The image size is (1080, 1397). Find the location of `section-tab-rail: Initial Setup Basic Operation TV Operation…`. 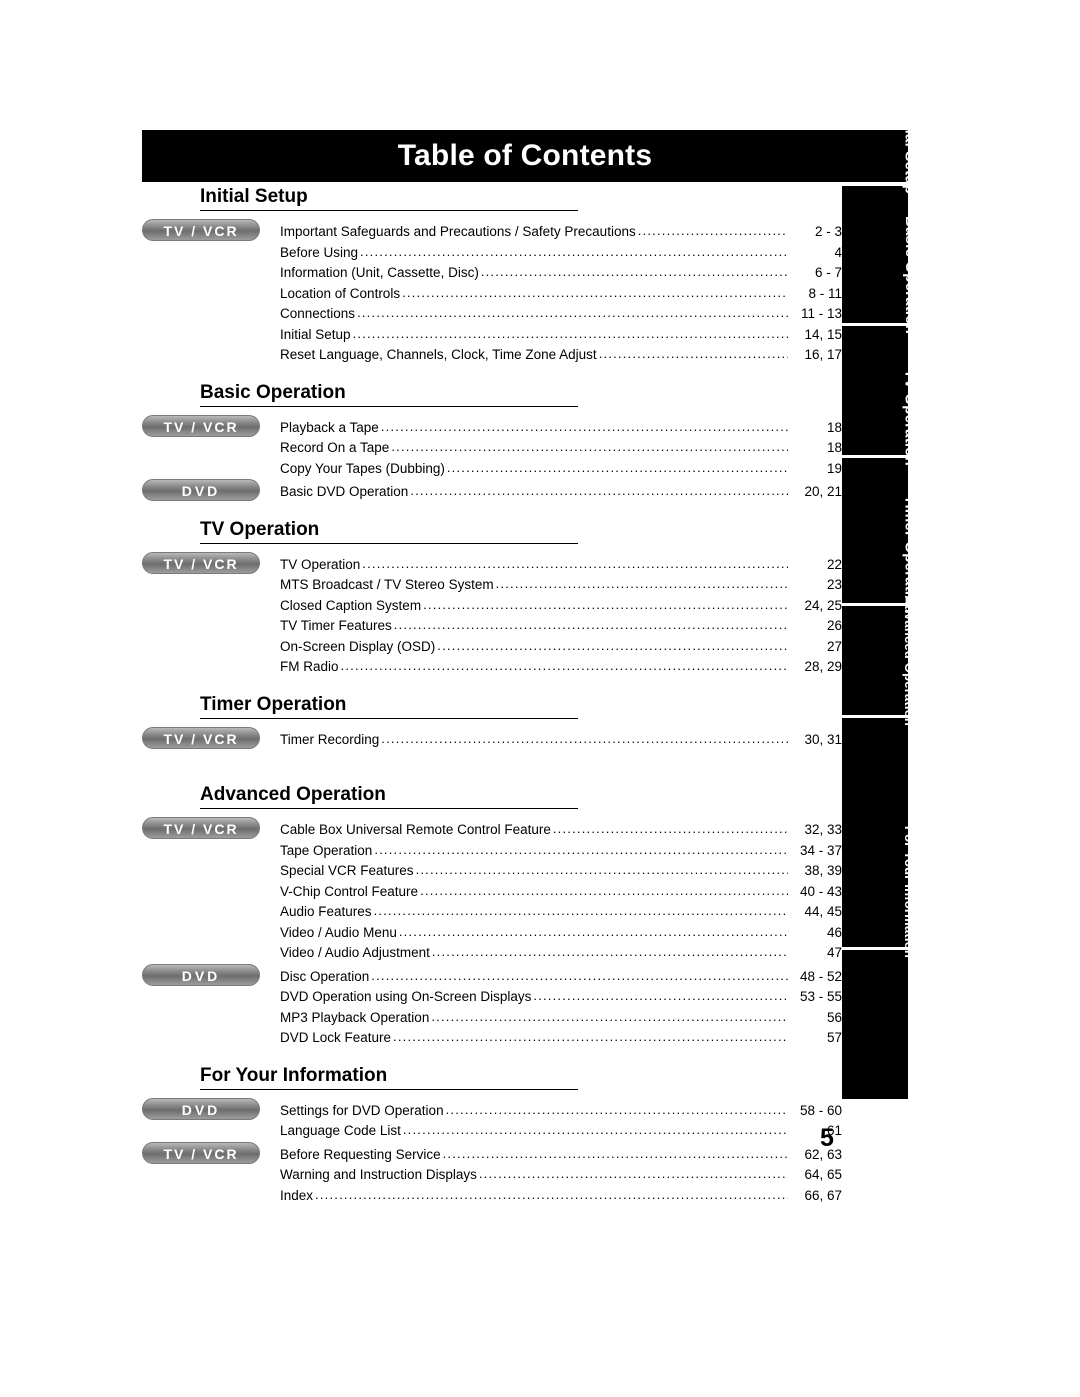

section-tab-rail: Initial Setup Basic Operation TV Operation… is located at coordinates (880, 604).